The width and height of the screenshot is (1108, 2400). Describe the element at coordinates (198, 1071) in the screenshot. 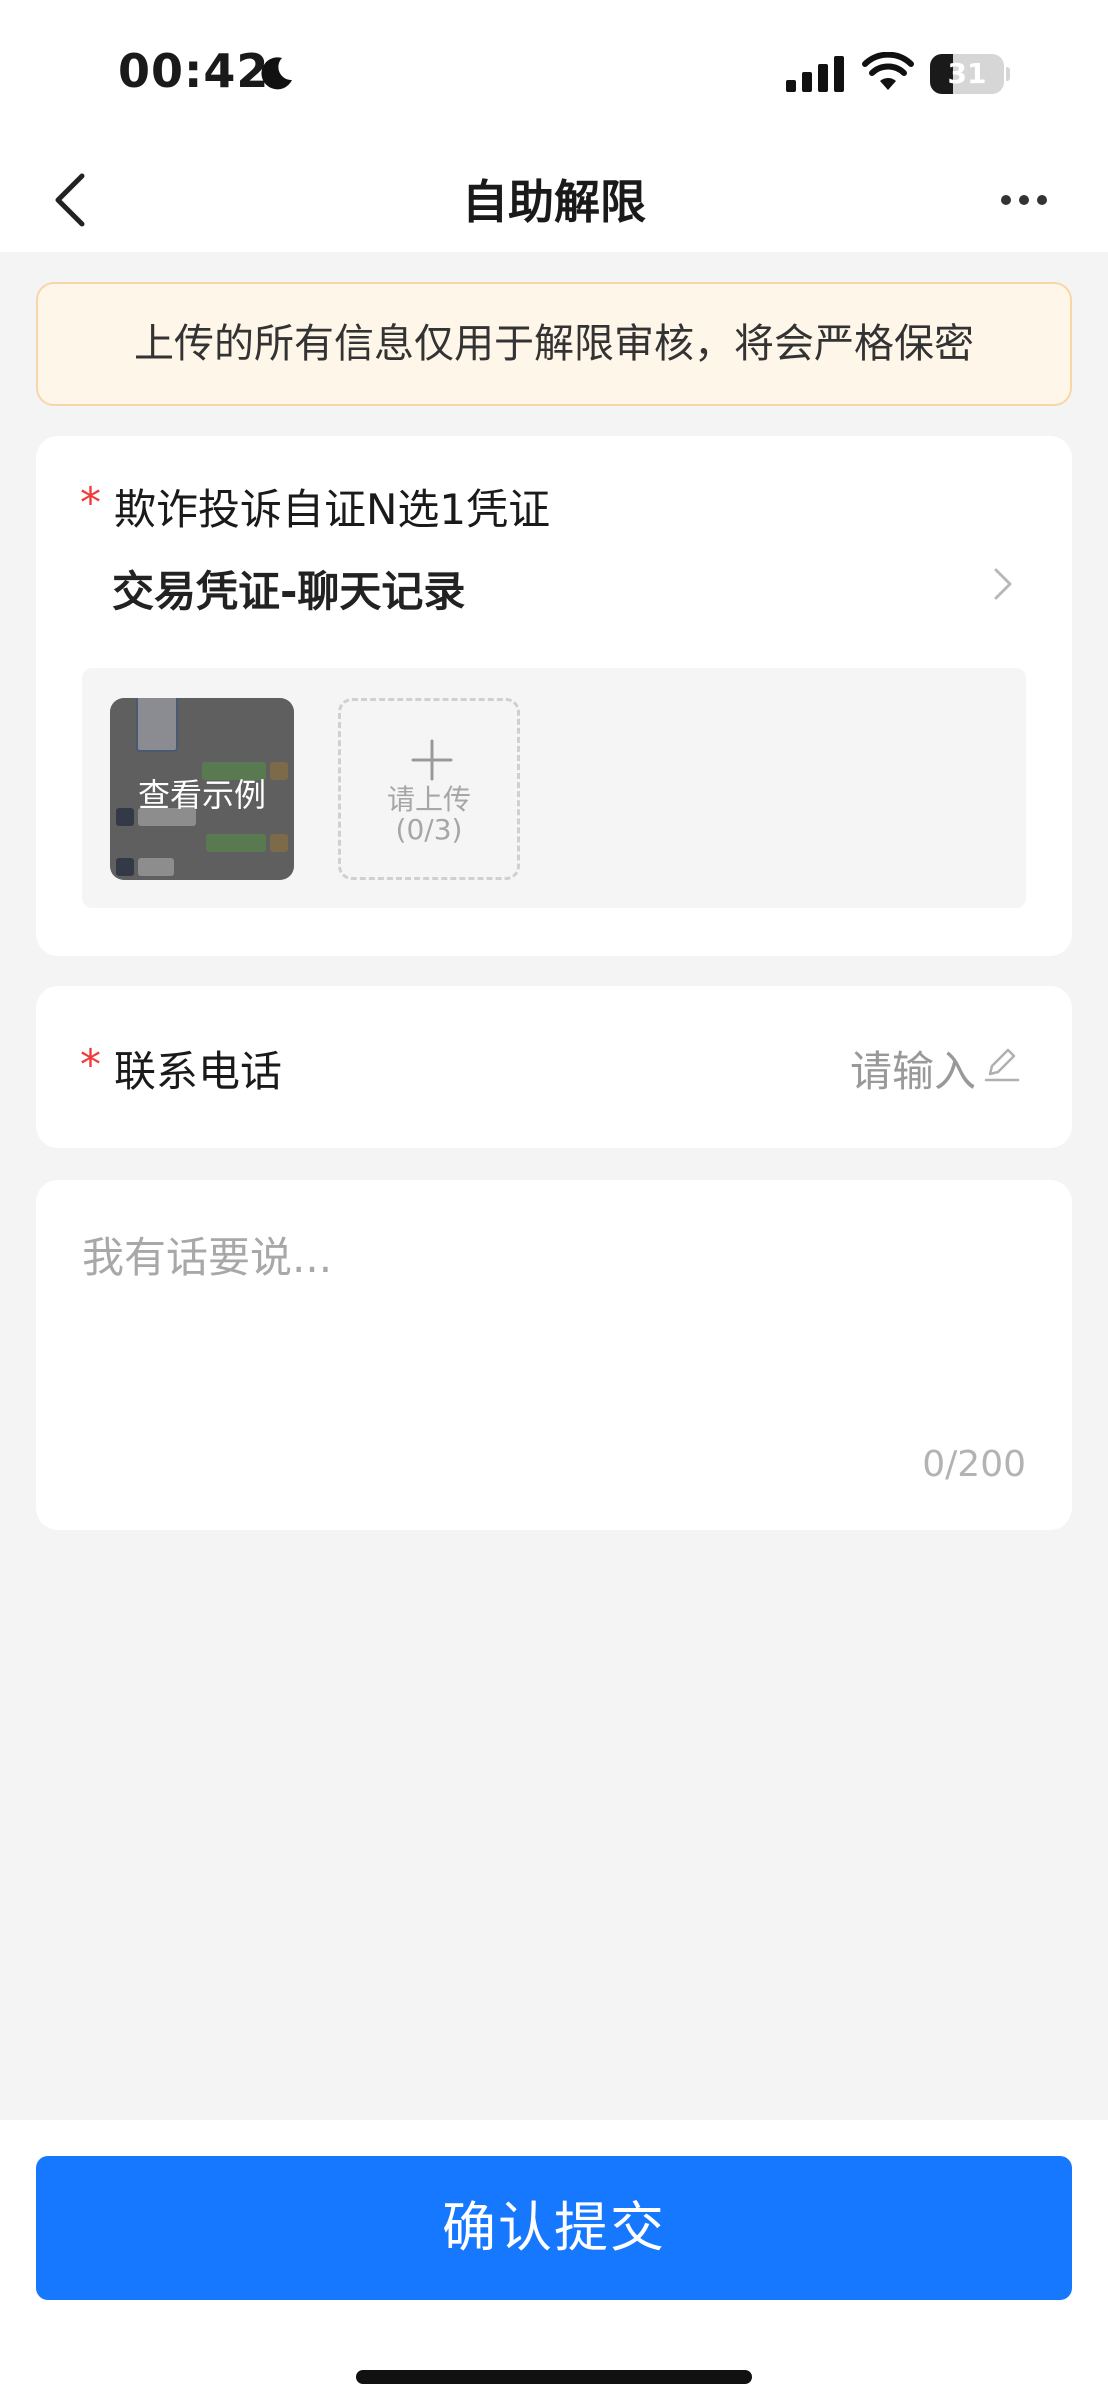

I see `phone-label: 联系电话` at that location.